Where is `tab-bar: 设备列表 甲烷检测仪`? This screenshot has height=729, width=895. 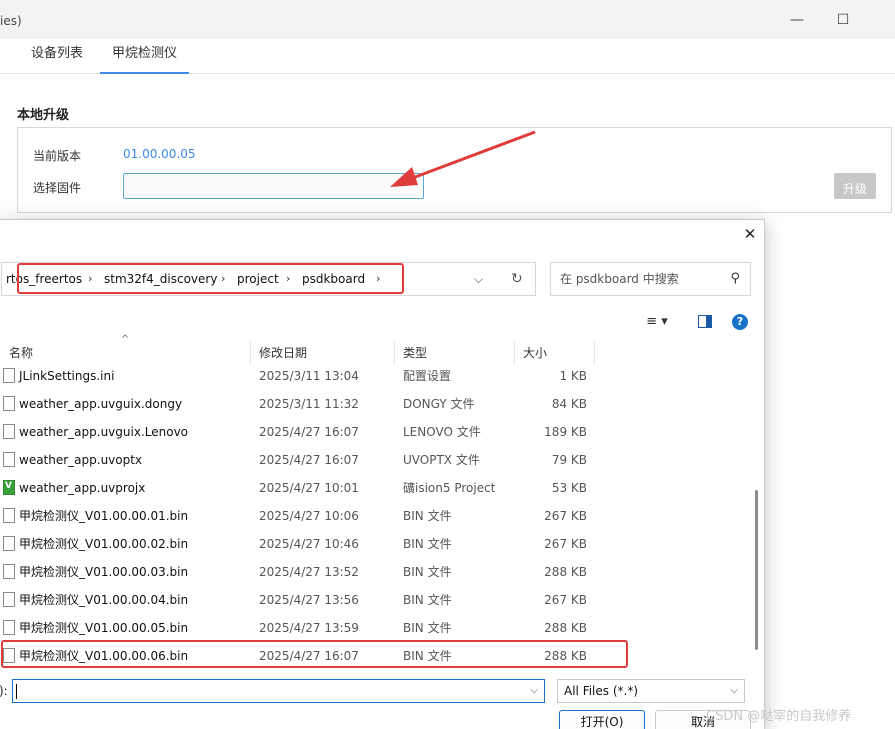
tab-bar: 设备列表 甲烷检测仪 is located at coordinates (447, 56).